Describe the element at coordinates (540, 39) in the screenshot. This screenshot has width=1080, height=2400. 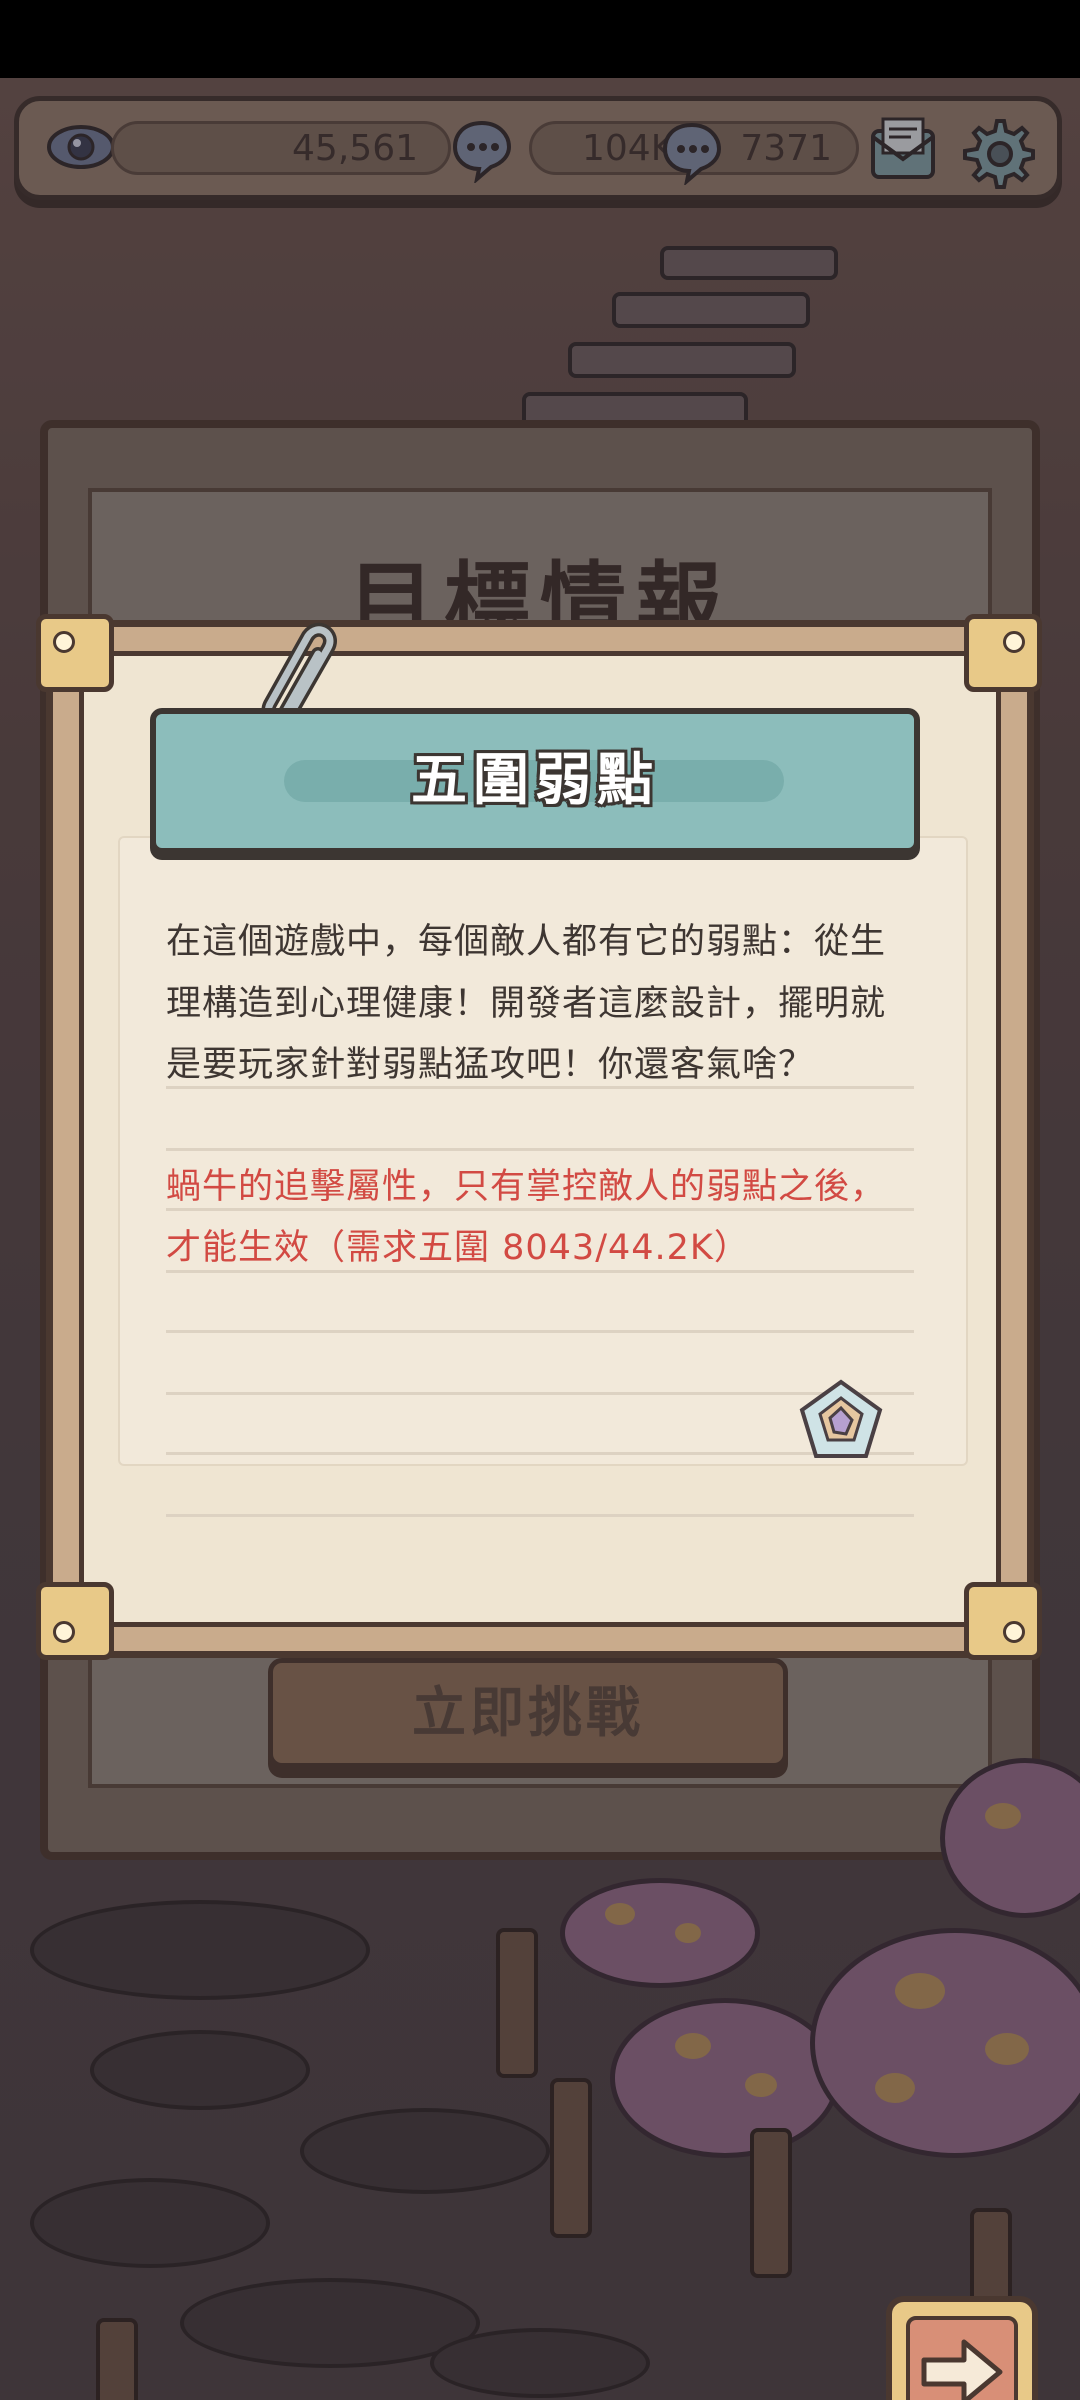
I see `status-bar` at that location.